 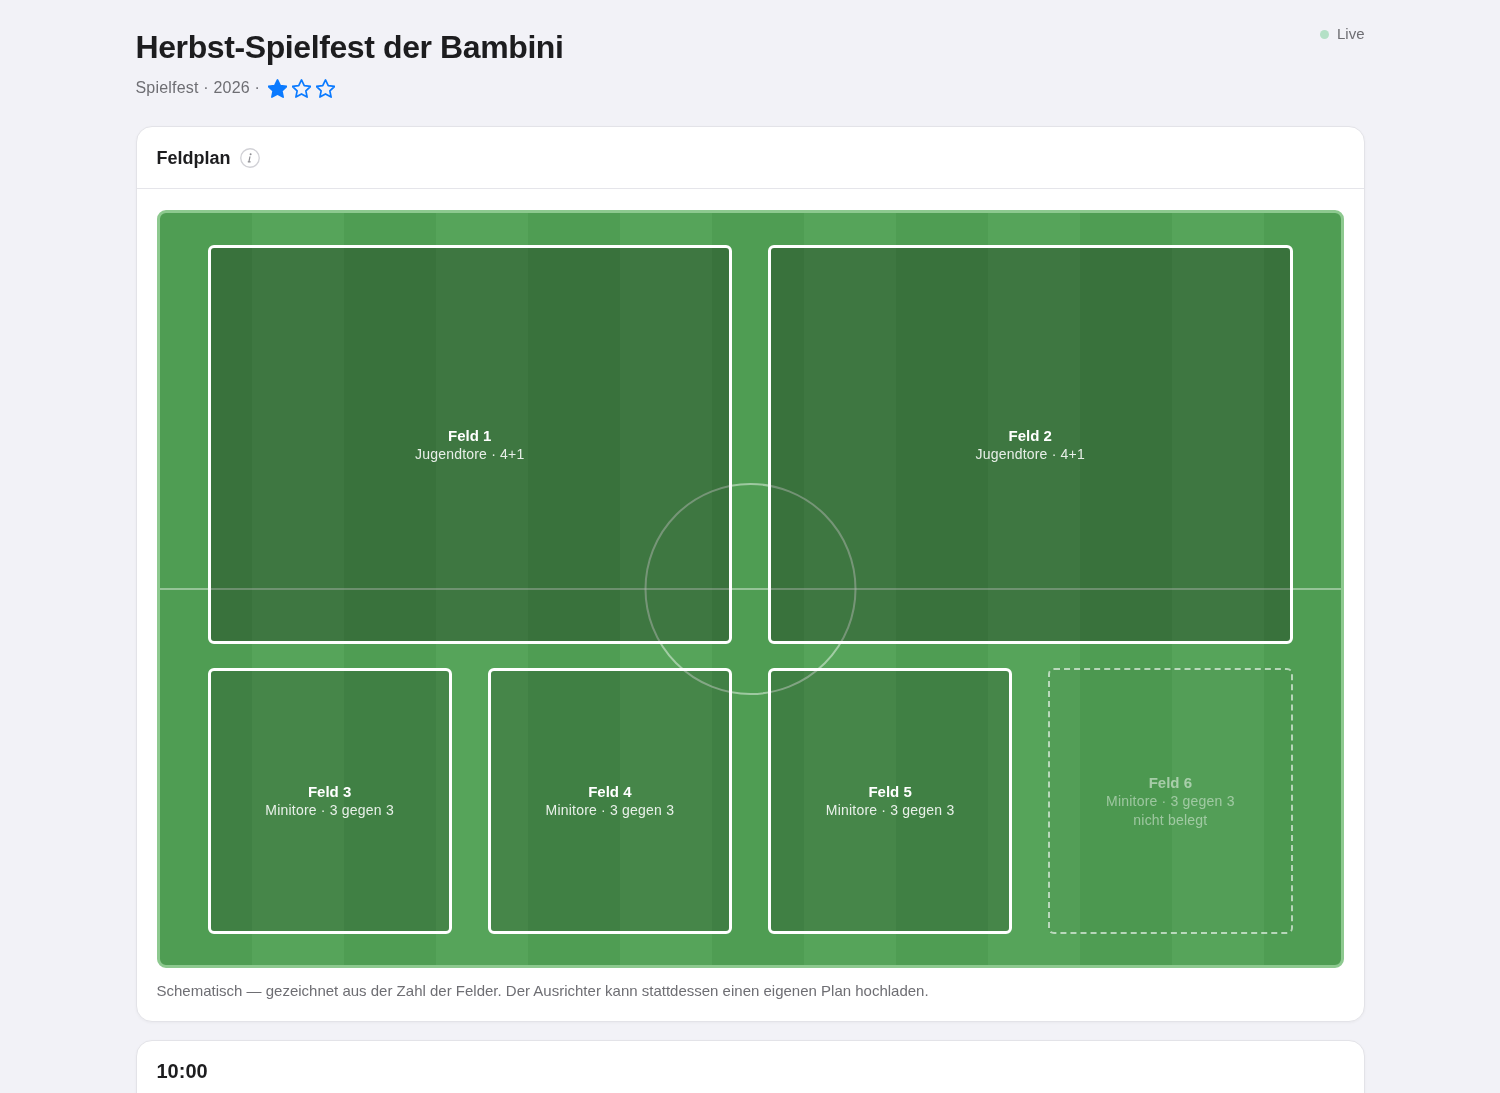 I want to click on time-heading: 10:00, so click(x=182, y=1071).